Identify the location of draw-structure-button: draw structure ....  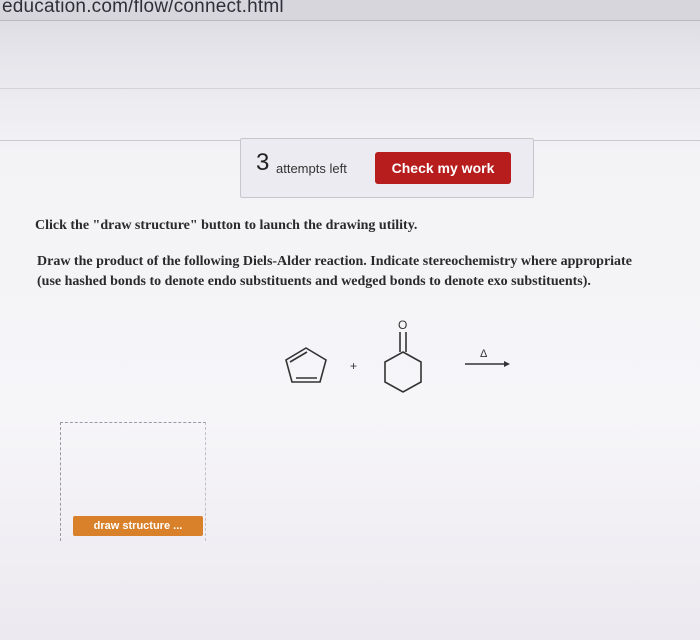
(138, 526).